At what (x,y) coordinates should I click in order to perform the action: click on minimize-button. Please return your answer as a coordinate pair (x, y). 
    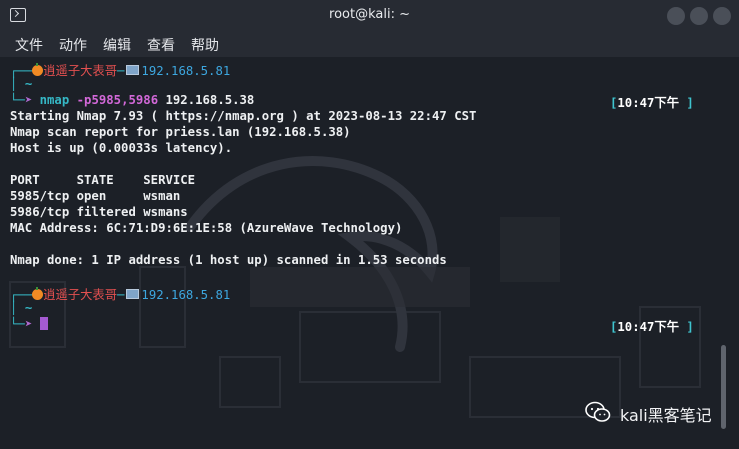
    Looking at the image, I should click on (676, 16).